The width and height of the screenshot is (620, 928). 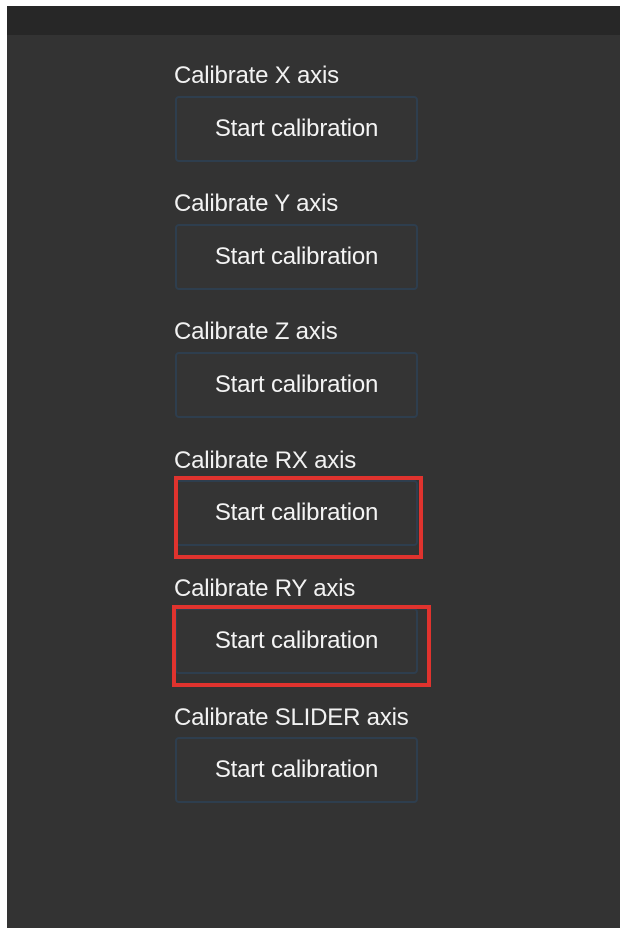 I want to click on start-calibration-y-button: Start calibration, so click(x=296, y=257).